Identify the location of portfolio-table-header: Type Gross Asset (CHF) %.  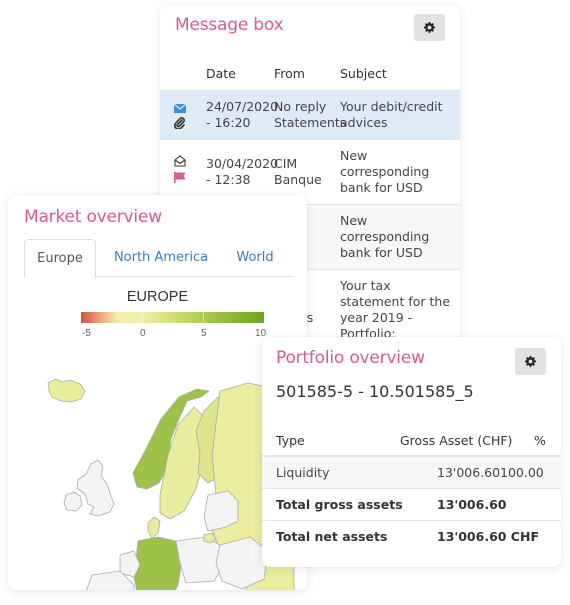
(411, 441).